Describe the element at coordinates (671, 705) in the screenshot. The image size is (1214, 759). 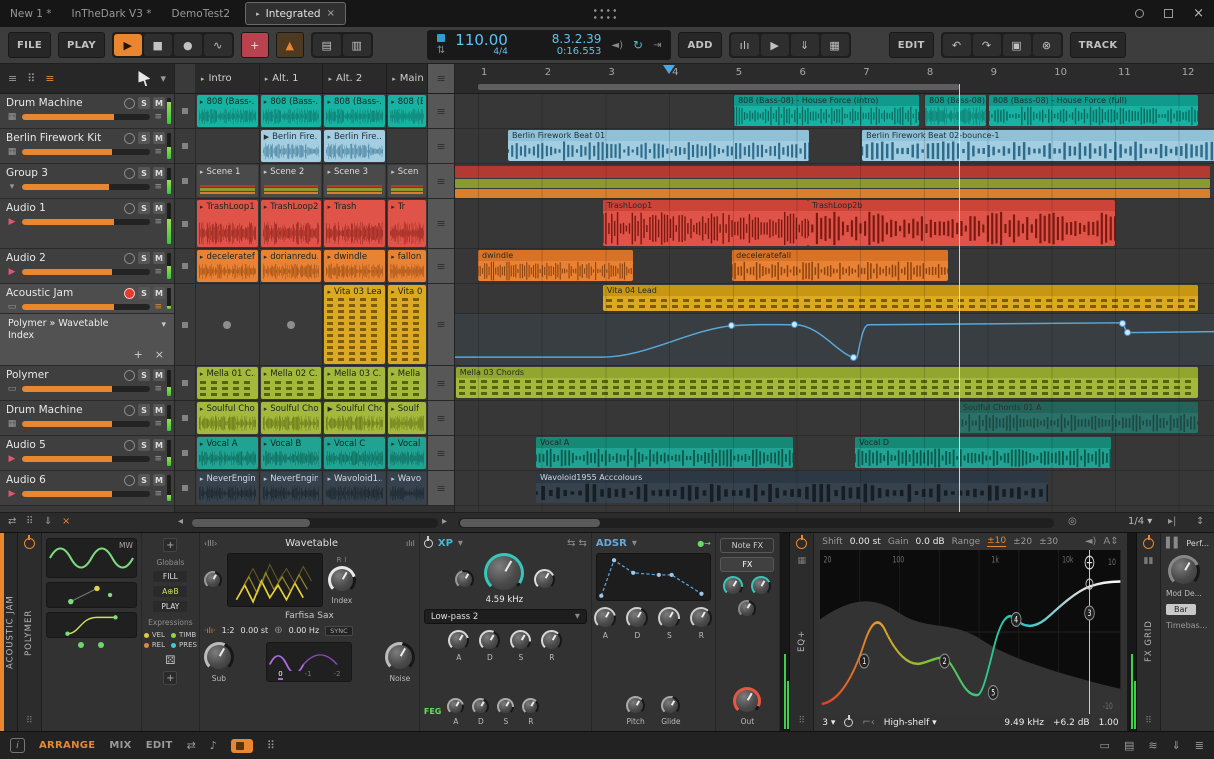
I see `glide-knob` at that location.